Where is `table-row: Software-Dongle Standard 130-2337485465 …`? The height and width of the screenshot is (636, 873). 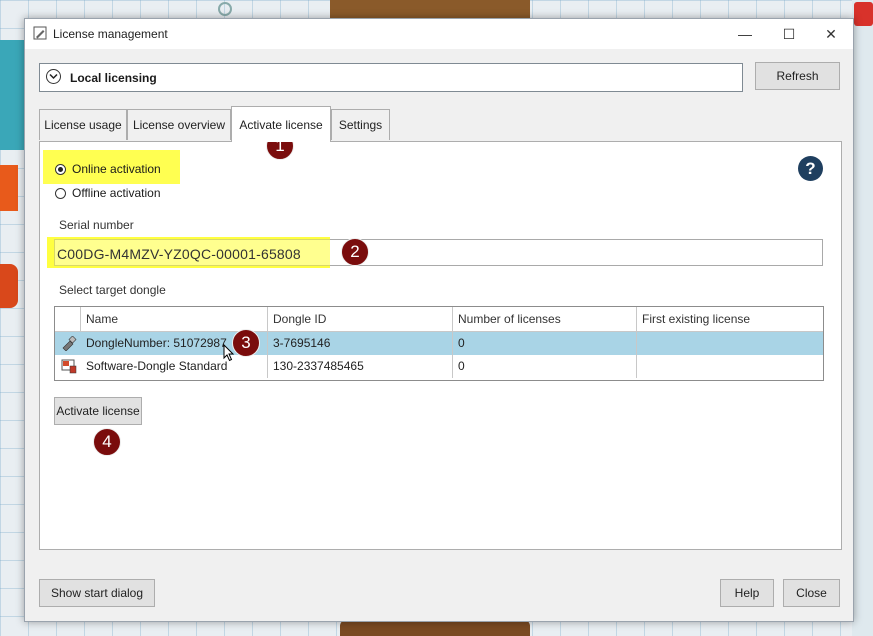 table-row: Software-Dongle Standard 130-2337485465 … is located at coordinates (439, 366).